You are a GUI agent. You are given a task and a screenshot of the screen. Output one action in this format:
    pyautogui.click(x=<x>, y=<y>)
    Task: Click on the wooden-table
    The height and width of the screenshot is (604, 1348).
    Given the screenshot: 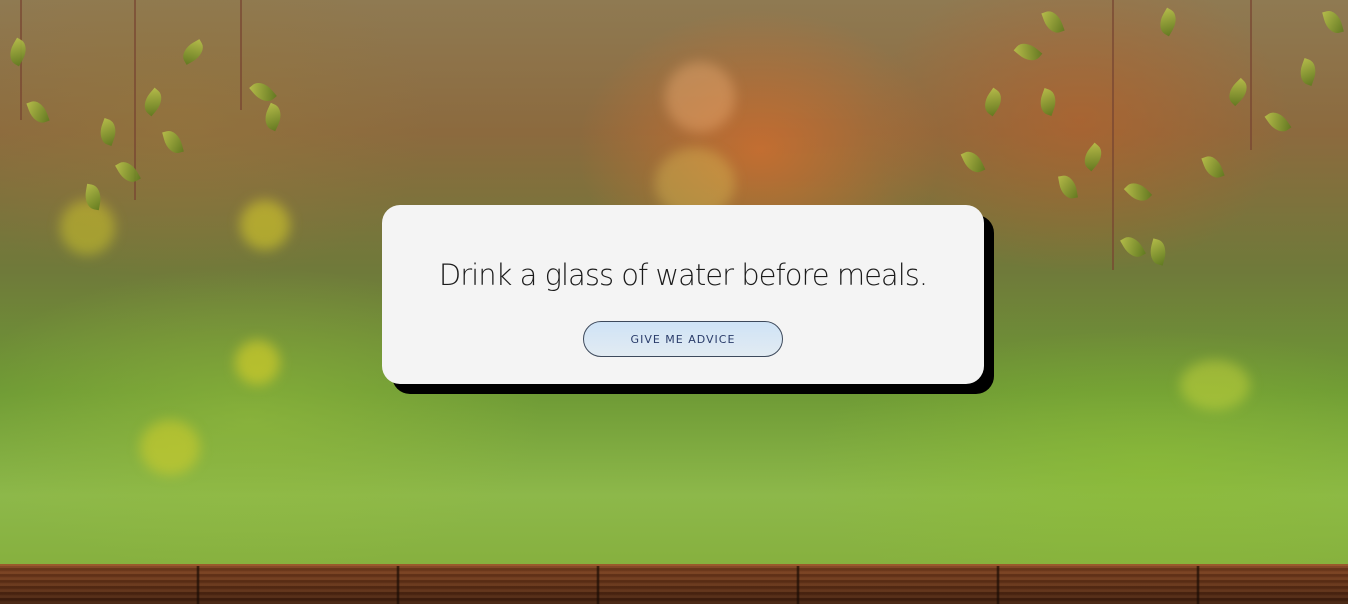 What is the action you would take?
    pyautogui.click(x=674, y=584)
    